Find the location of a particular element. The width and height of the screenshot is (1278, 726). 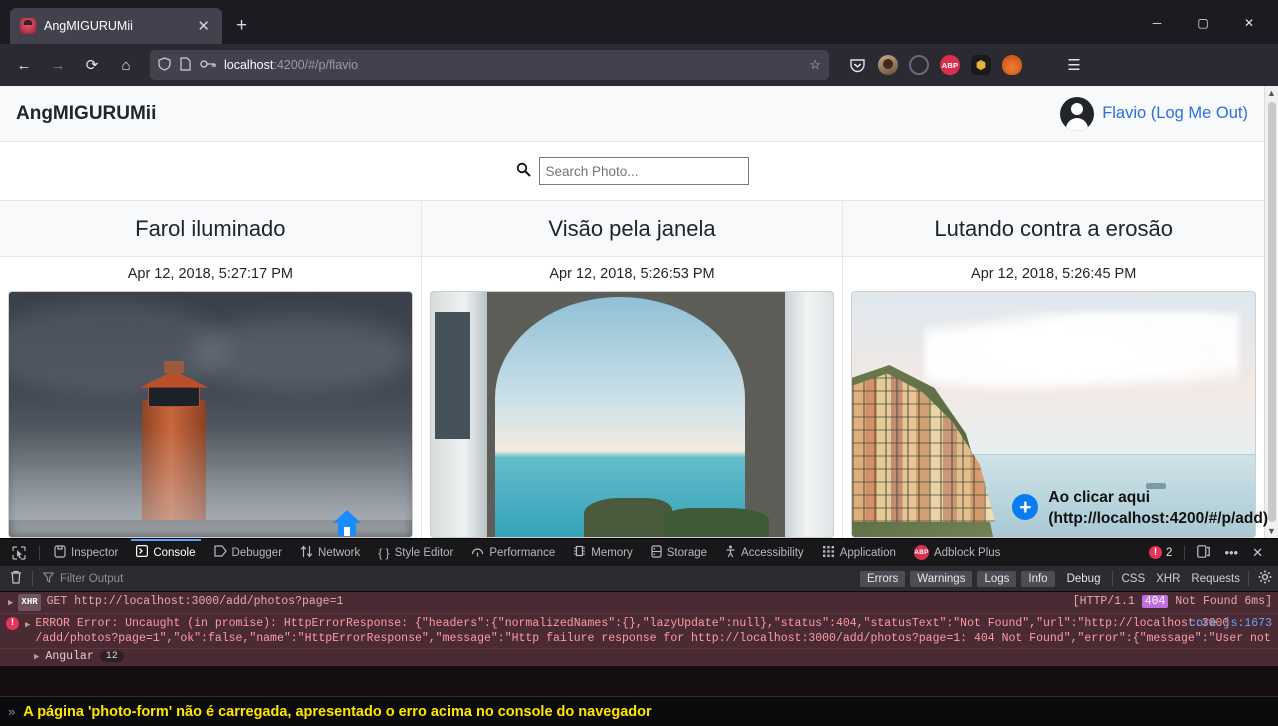

close-window-button: ✕ is located at coordinates (1249, 23).